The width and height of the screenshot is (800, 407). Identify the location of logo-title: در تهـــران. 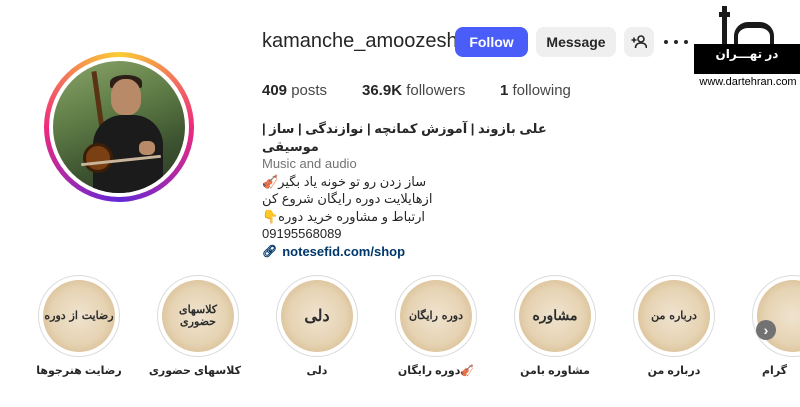
(747, 54).